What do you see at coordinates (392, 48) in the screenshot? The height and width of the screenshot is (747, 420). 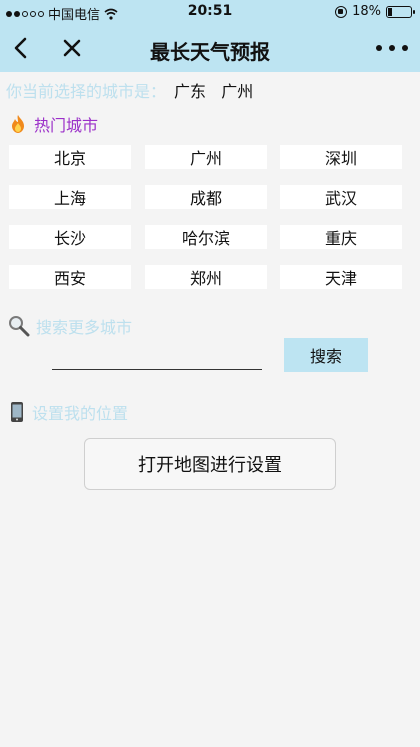 I see `more-options-icon` at bounding box center [392, 48].